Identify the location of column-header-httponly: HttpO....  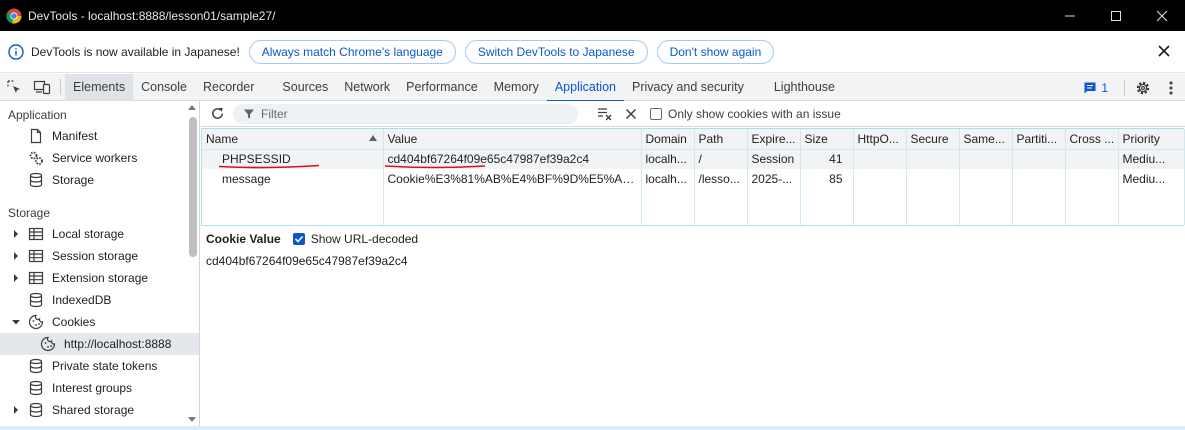
(880, 139).